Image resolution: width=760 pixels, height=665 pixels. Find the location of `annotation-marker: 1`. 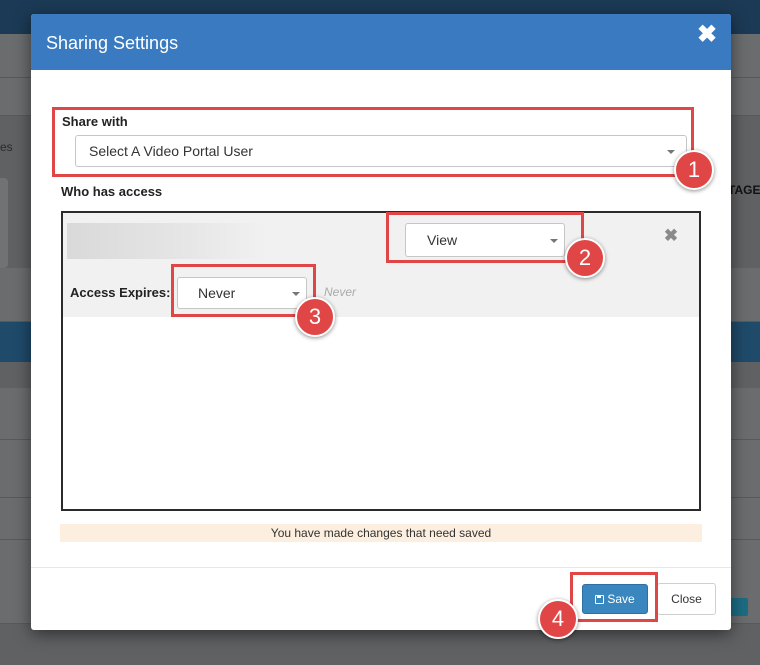

annotation-marker: 1 is located at coordinates (694, 170).